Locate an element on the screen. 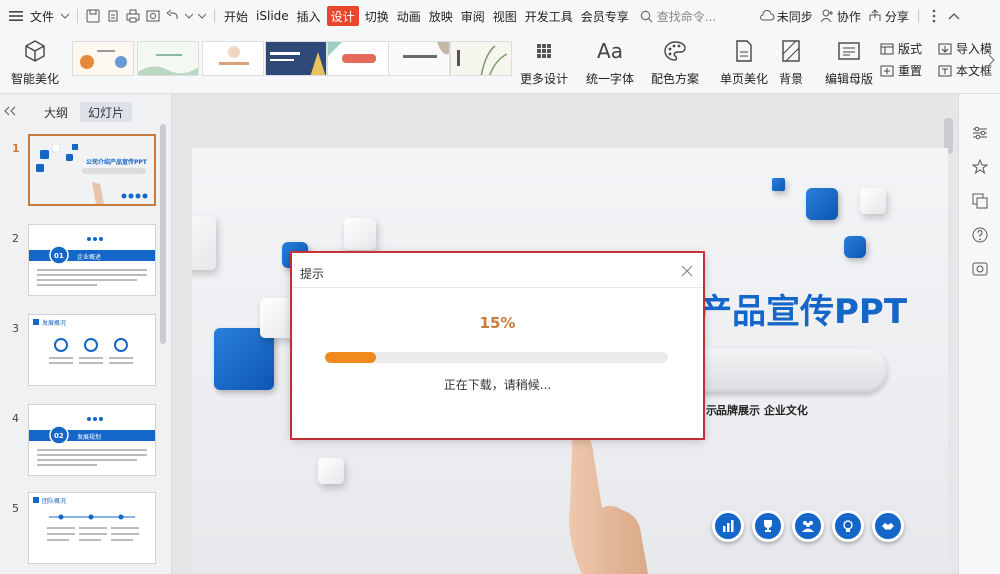 Image resolution: width=1000 pixels, height=574 pixels. properties-sliders-icon is located at coordinates (980, 133).